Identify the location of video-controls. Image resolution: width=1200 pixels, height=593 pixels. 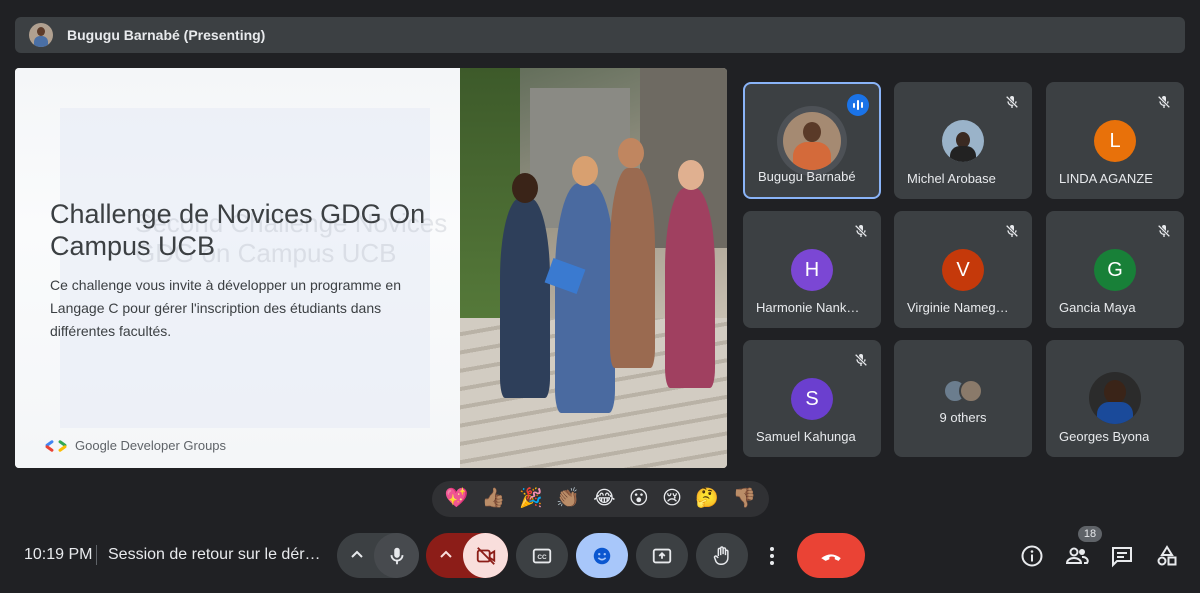
(467, 555).